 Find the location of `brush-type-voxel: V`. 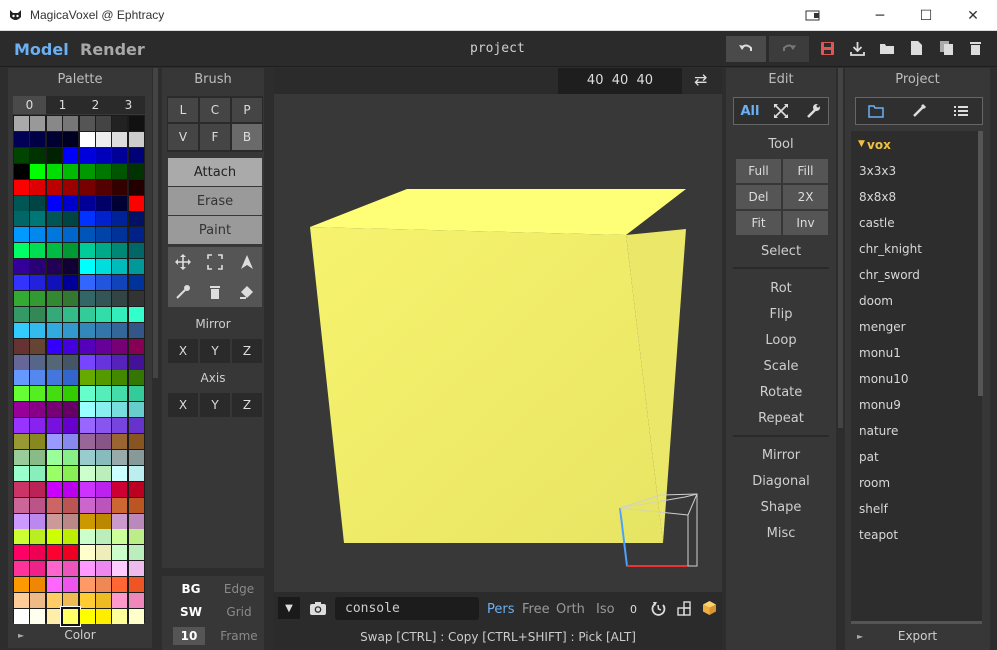

brush-type-voxel: V is located at coordinates (183, 137).